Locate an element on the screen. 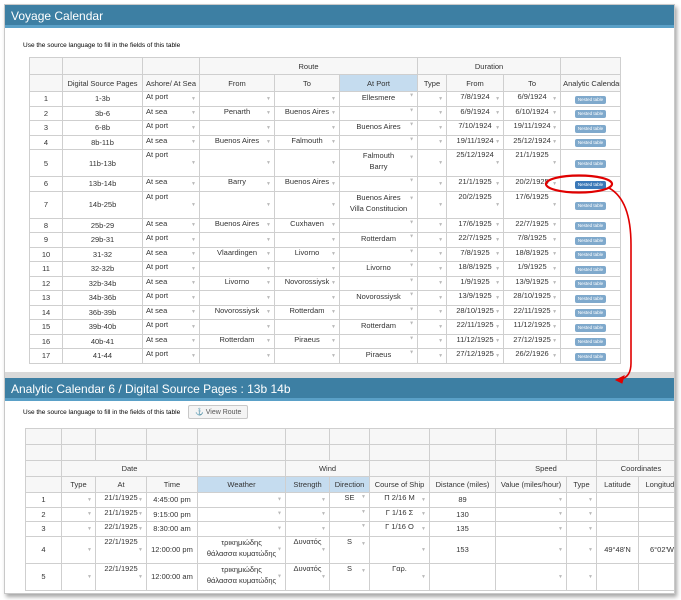  longitude-cell is located at coordinates (656, 529).